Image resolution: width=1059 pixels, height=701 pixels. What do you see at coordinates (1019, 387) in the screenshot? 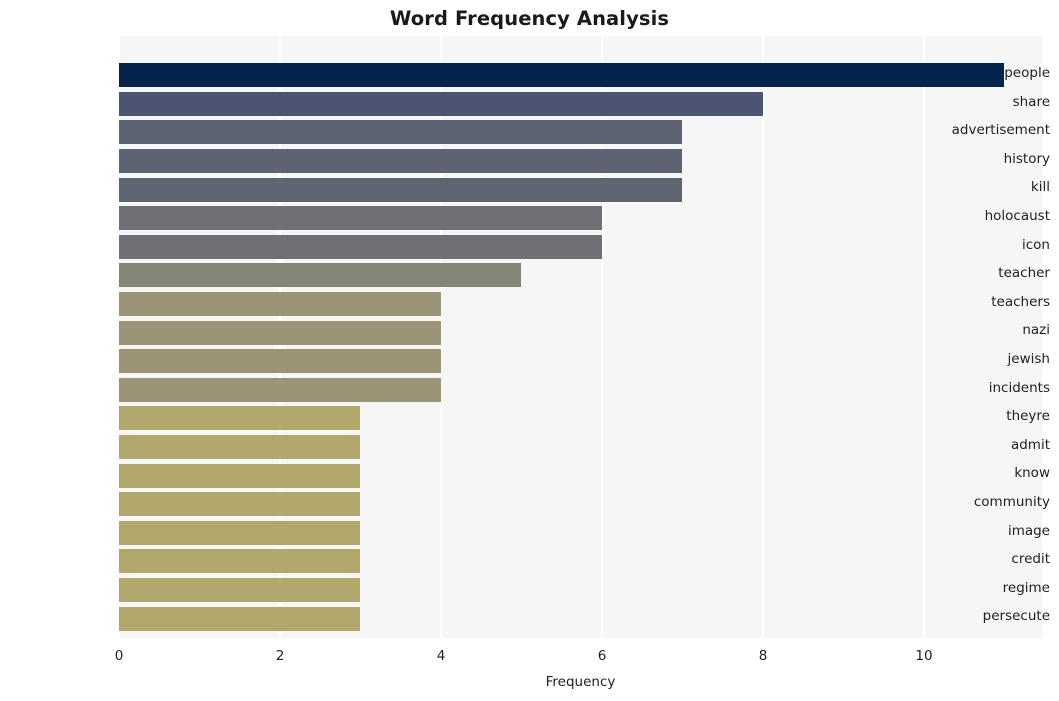
I see `y-tick-label-incidents: incidents` at bounding box center [1019, 387].